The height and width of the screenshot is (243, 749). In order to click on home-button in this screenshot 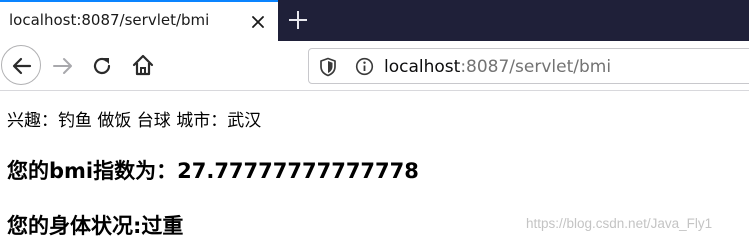, I will do `click(143, 66)`.